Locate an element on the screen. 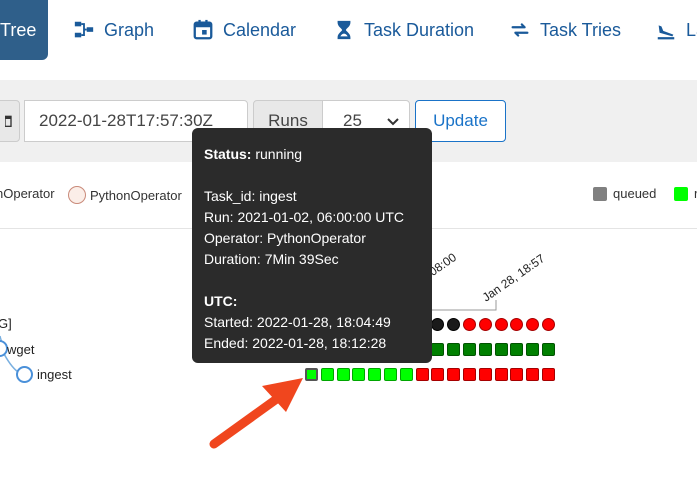 This screenshot has height=489, width=697. tooltip-task-id: Task_id: ingest is located at coordinates (250, 196).